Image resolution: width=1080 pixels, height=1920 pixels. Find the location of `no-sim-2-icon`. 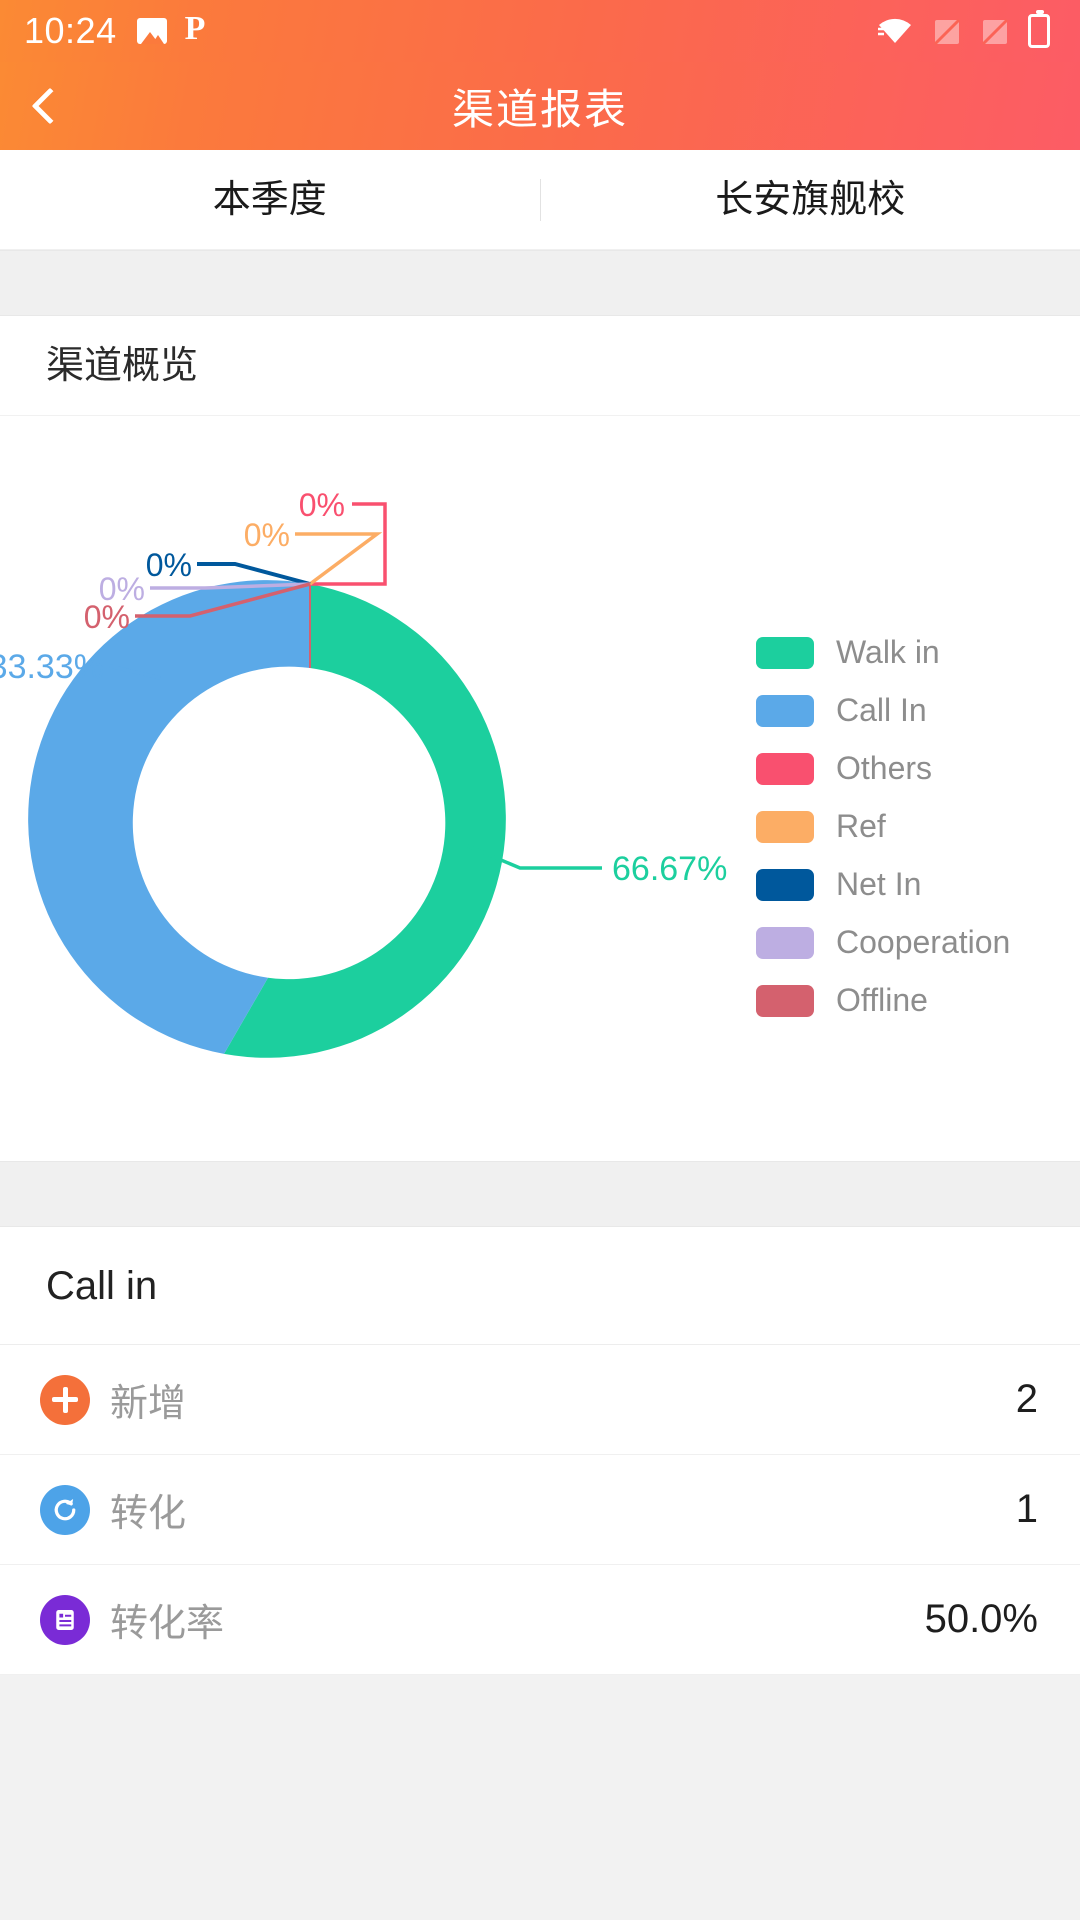

no-sim-2-icon is located at coordinates (995, 31).